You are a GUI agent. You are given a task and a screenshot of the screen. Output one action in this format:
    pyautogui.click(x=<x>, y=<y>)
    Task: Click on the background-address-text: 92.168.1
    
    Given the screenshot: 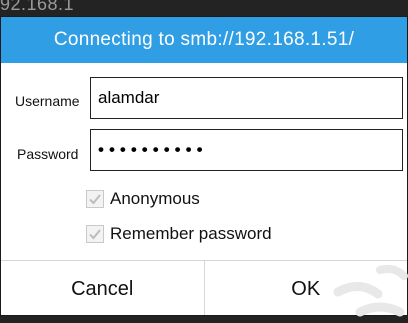 What is the action you would take?
    pyautogui.click(x=37, y=7)
    